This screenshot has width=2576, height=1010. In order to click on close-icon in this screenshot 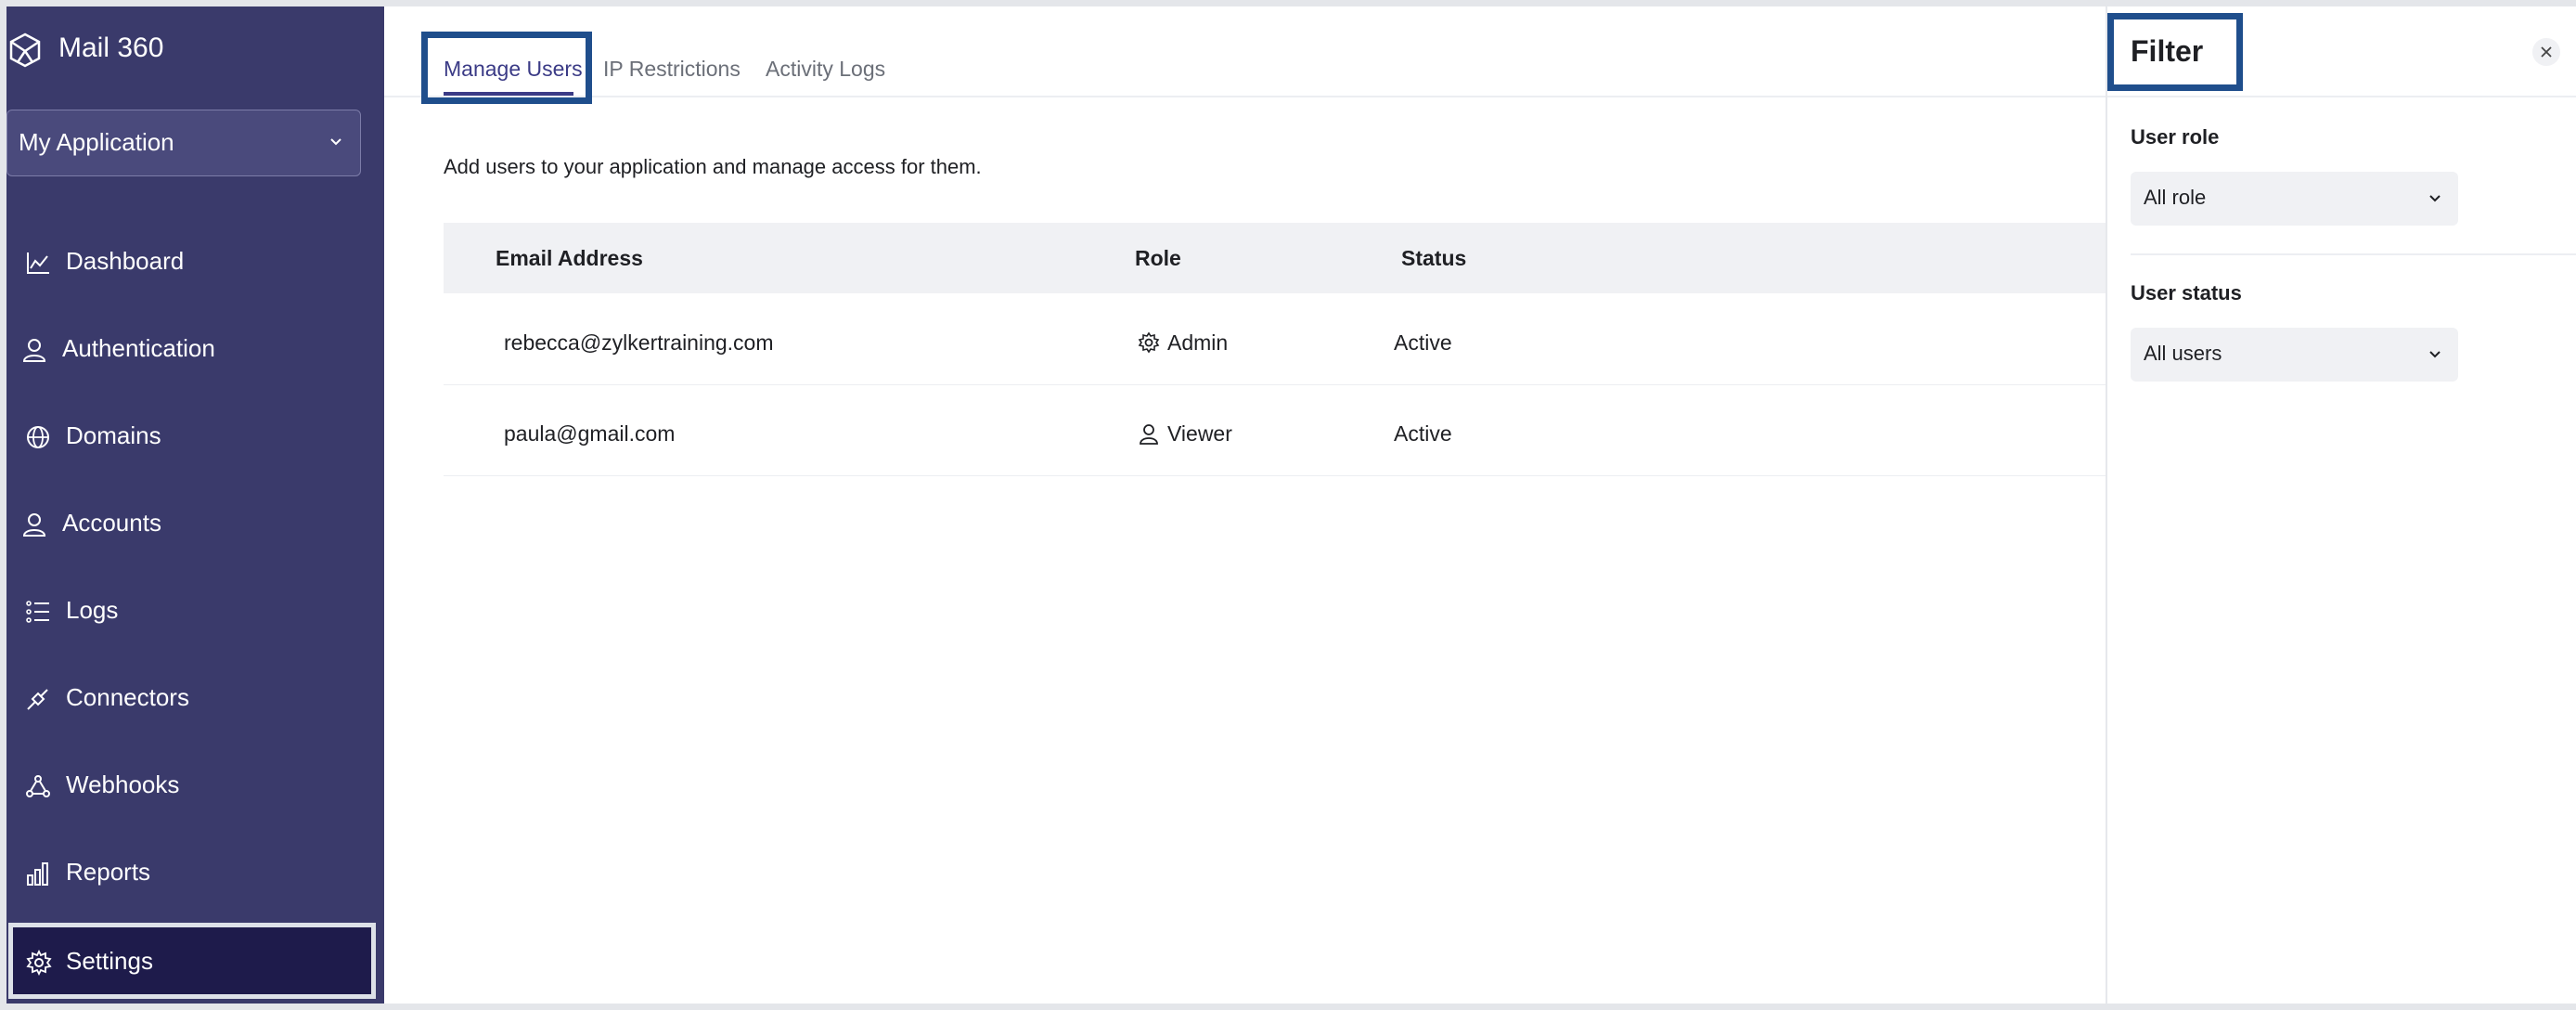, I will do `click(2546, 52)`.